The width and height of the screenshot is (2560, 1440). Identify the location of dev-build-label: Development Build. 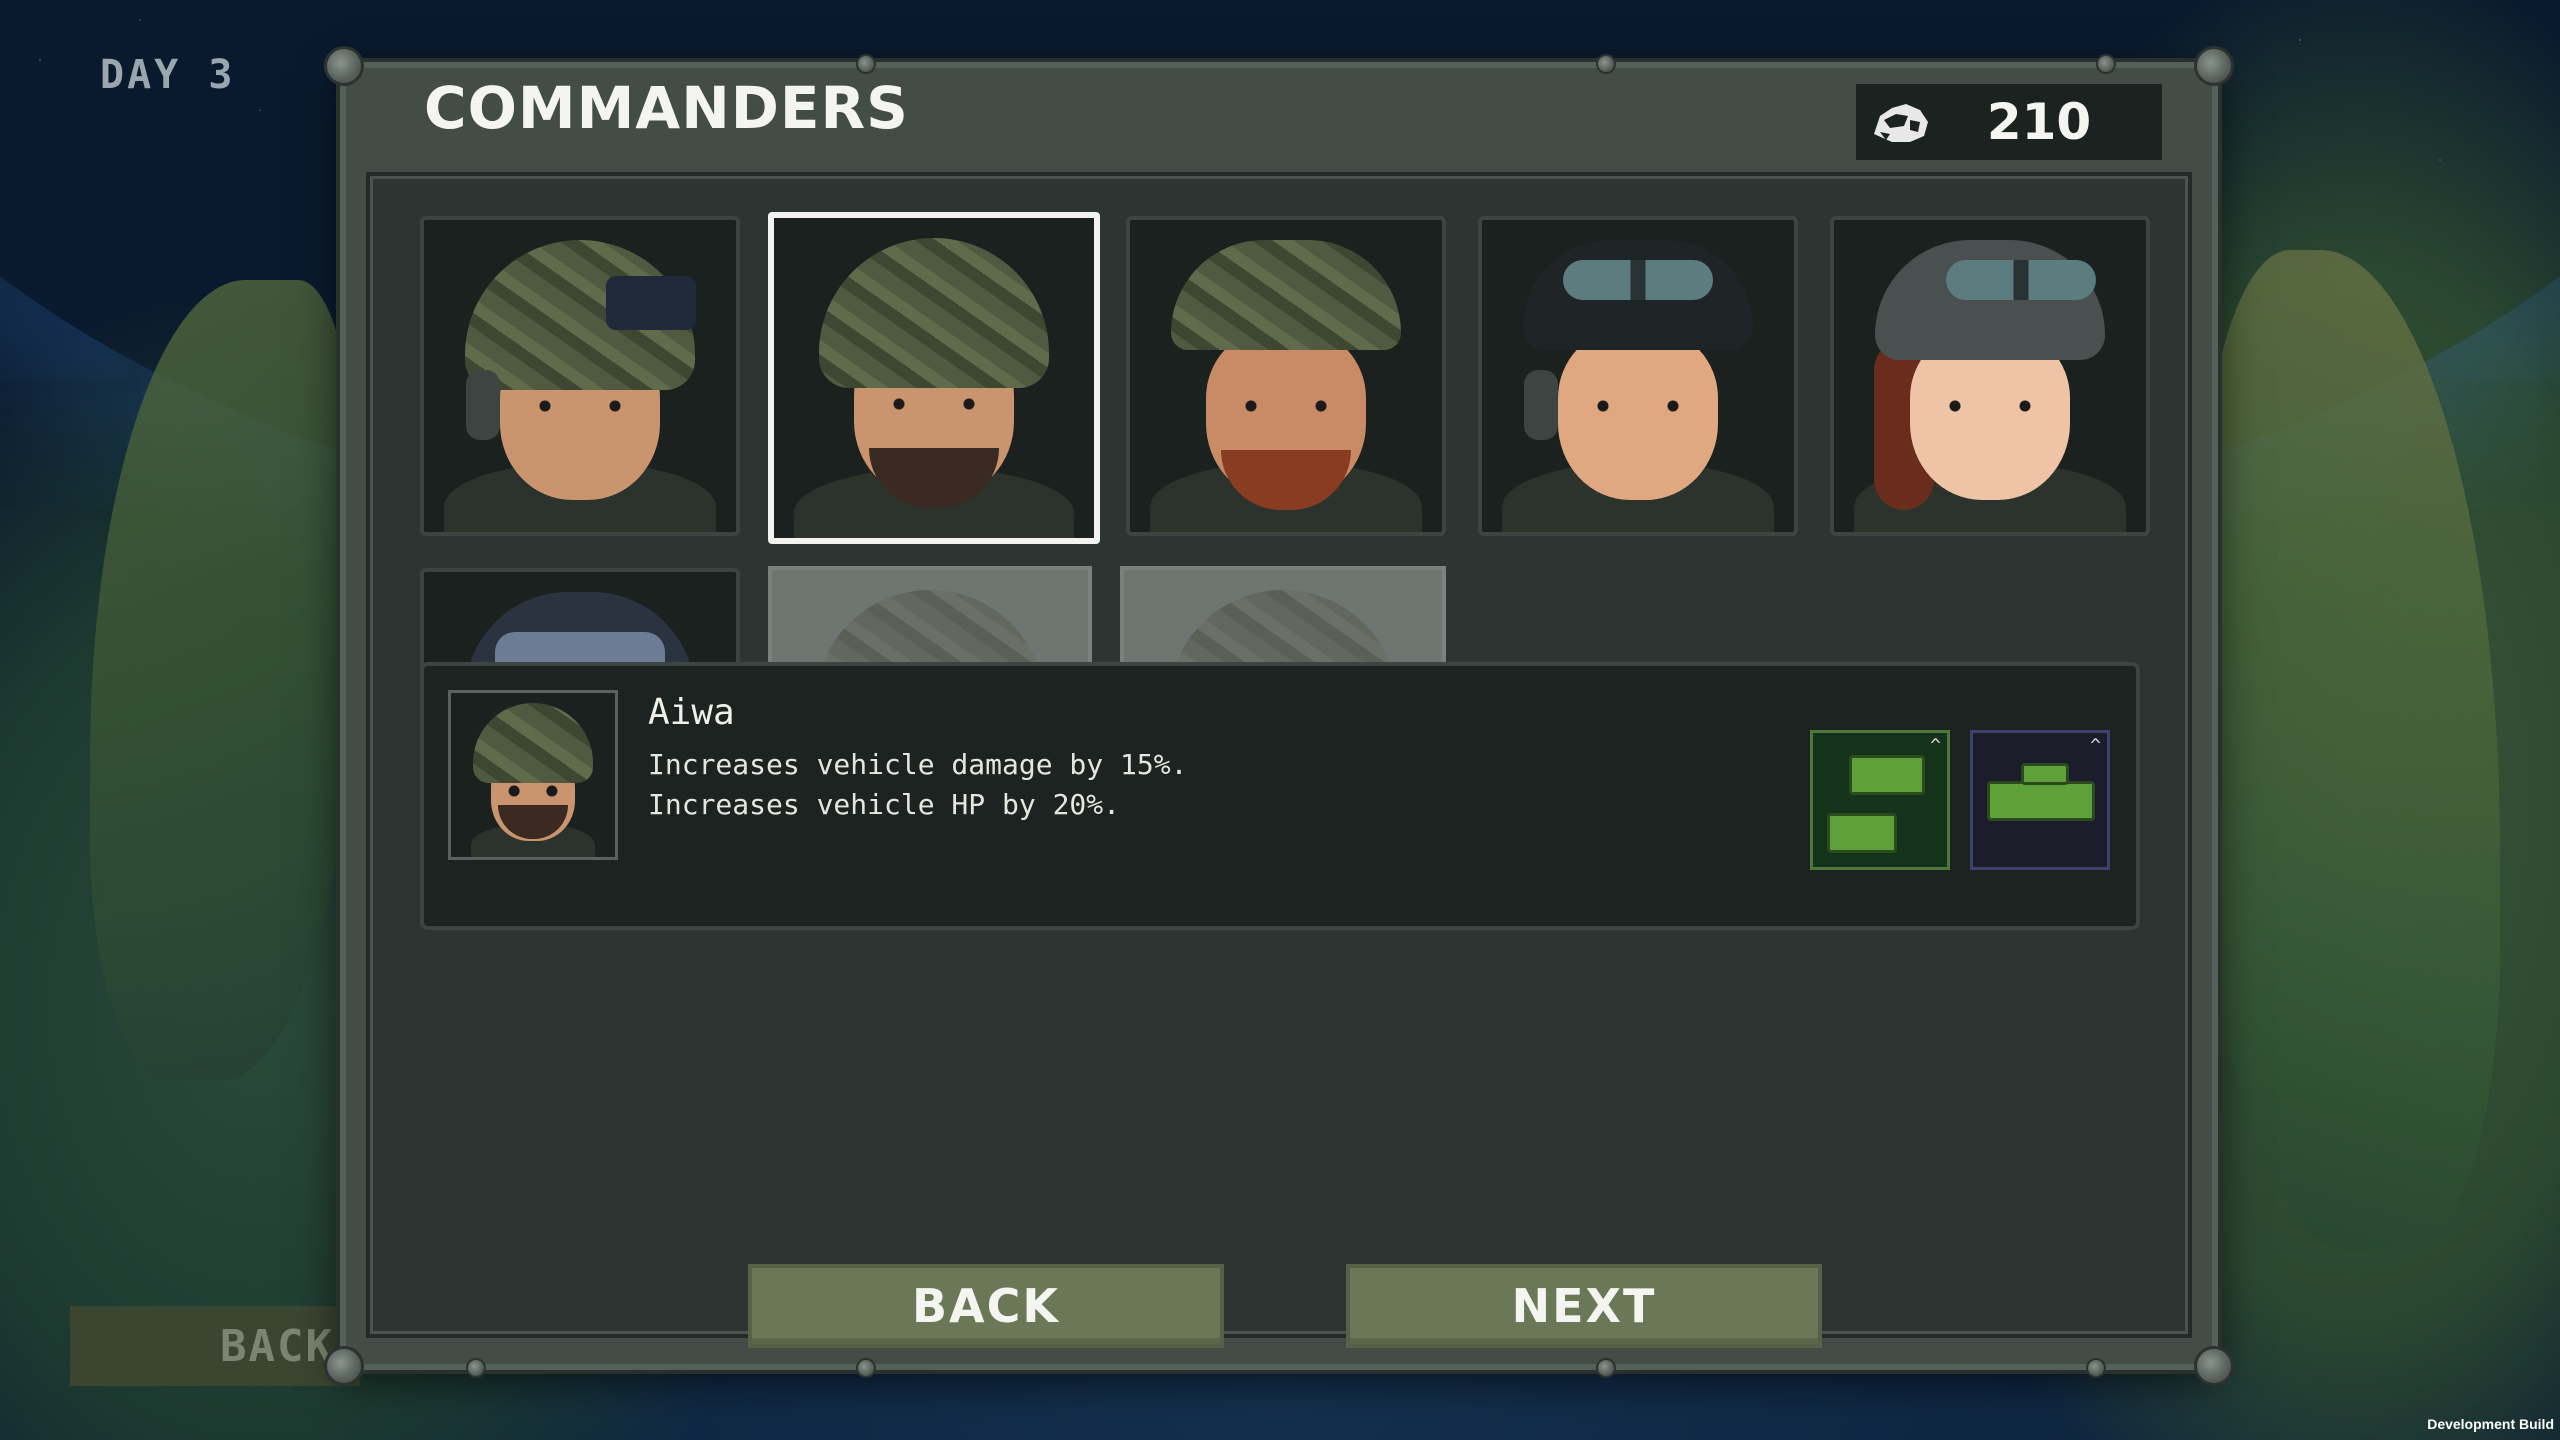
(2490, 1424).